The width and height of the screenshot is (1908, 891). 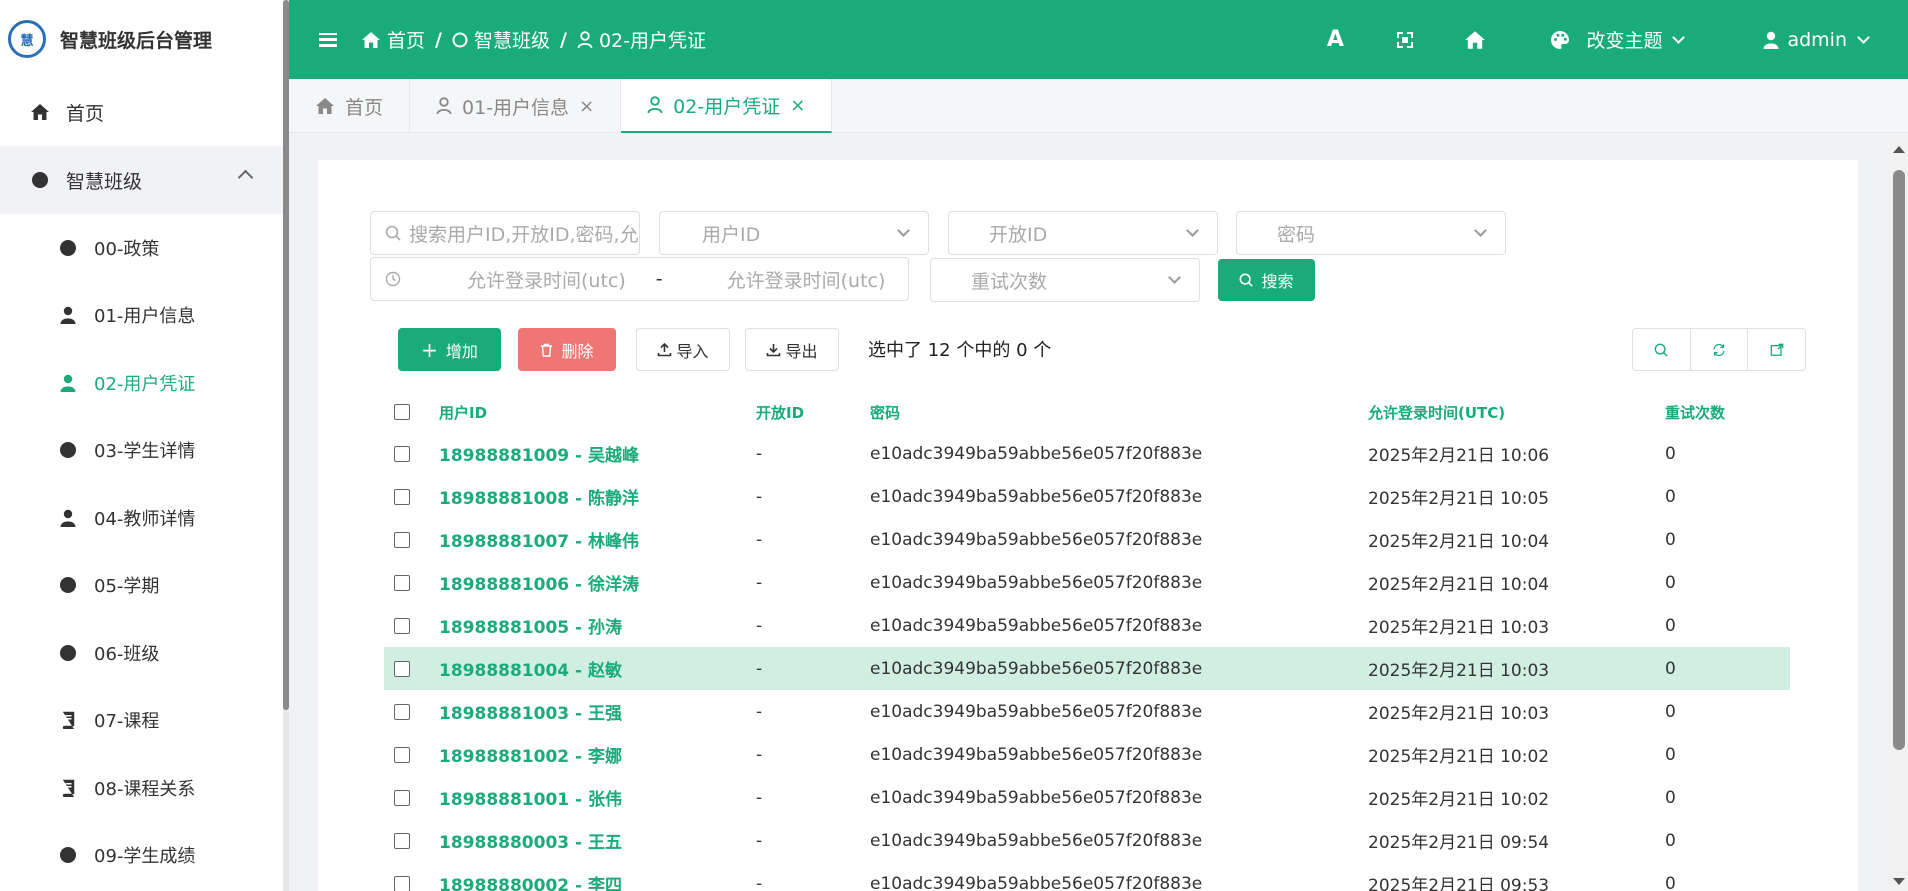 I want to click on breadcrumb-item-current: 02-用户凭证, so click(x=652, y=41).